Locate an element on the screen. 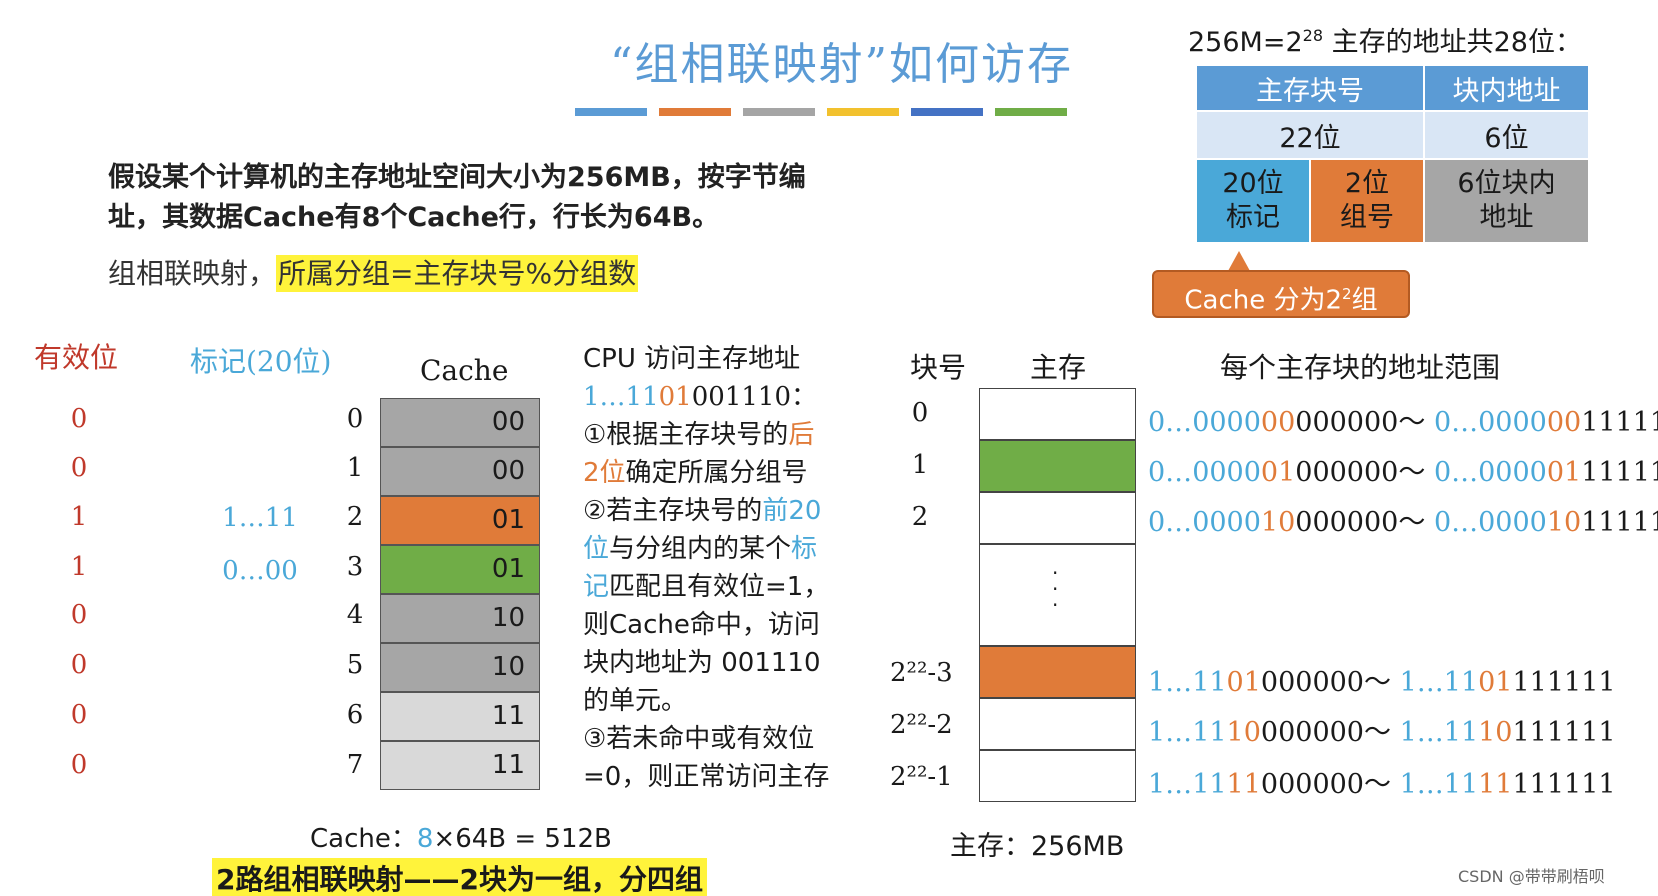 The image size is (1658, 896). title-color-bars is located at coordinates (835, 112).